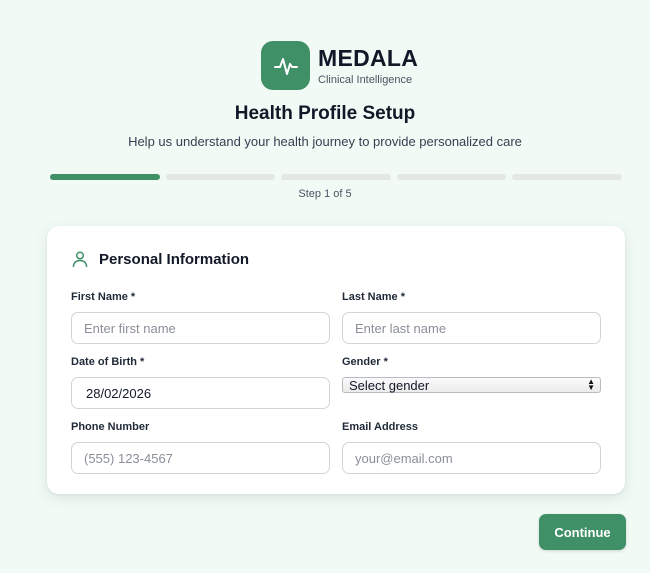  What do you see at coordinates (174, 259) in the screenshot?
I see `section-title: Personal Information` at bounding box center [174, 259].